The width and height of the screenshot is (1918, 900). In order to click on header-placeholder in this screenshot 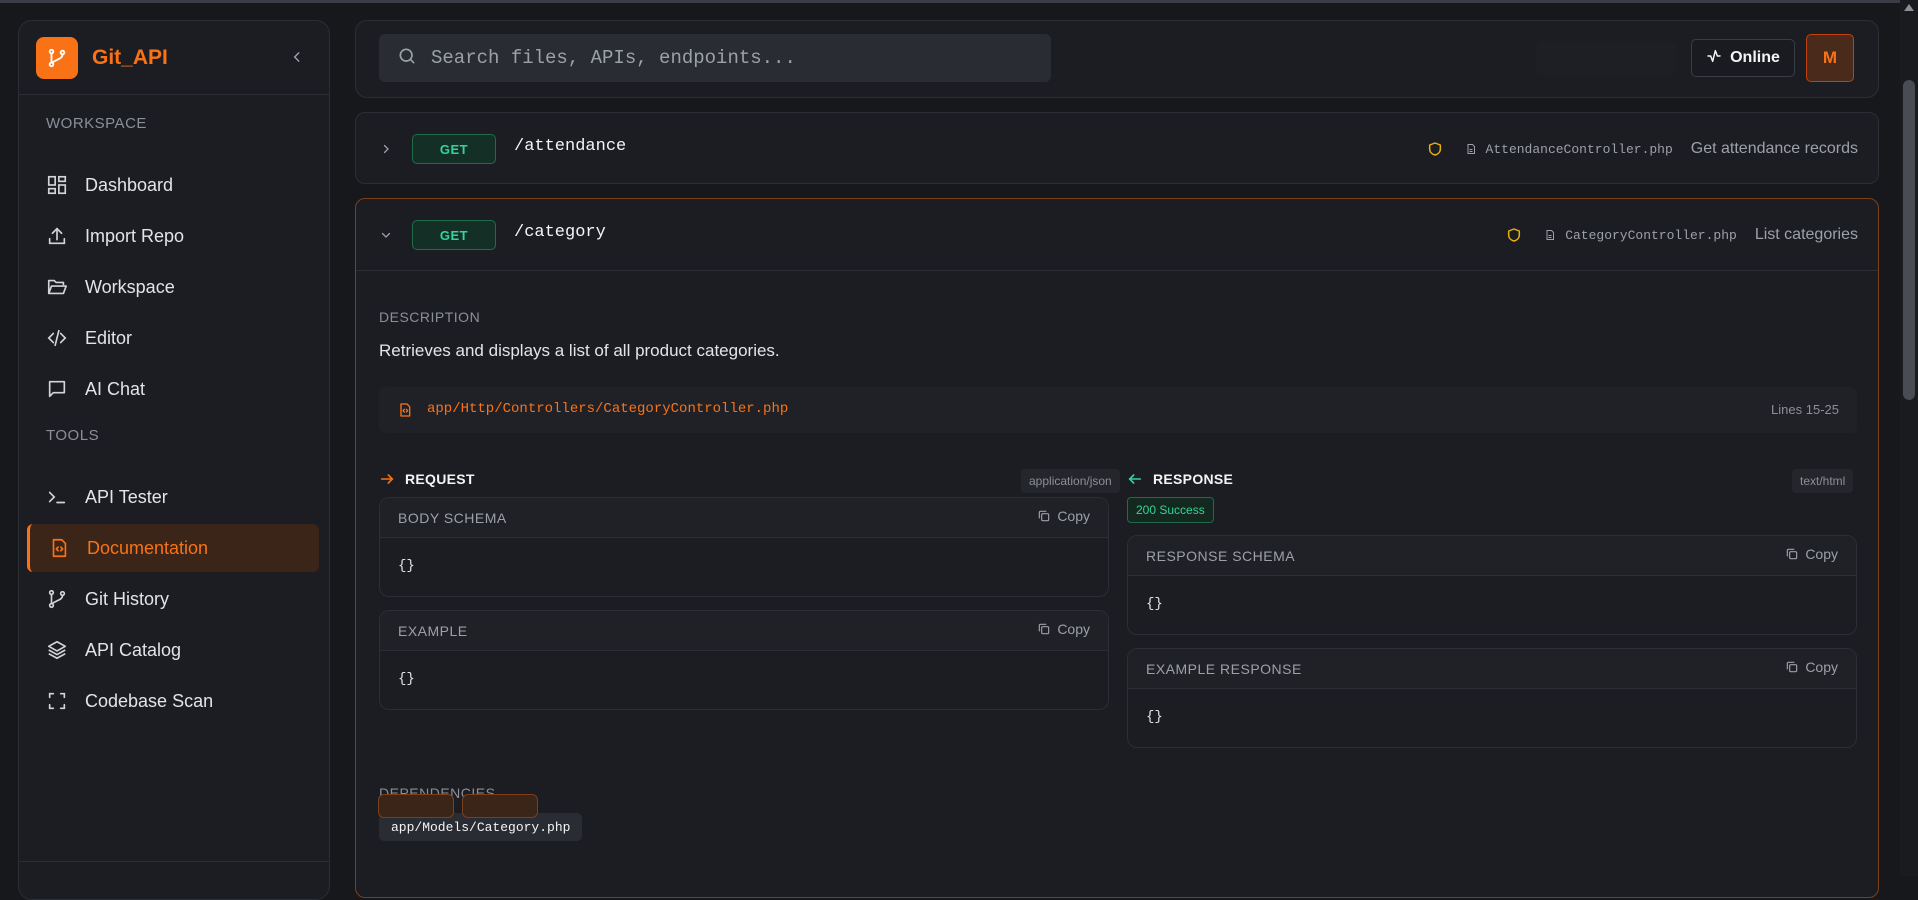, I will do `click(1606, 58)`.